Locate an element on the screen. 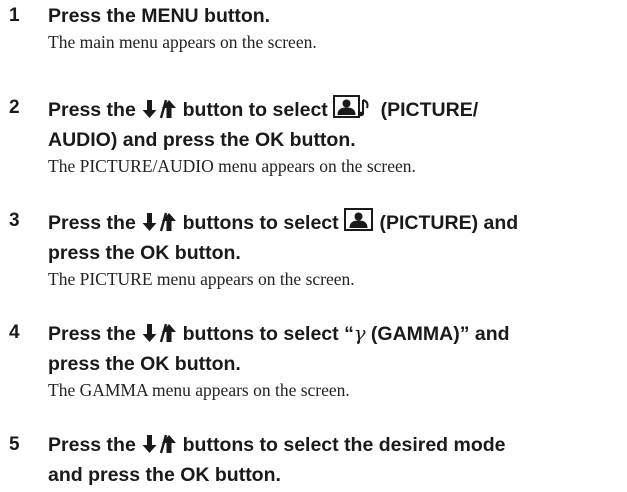  step-result: The main menu appears on the screen. is located at coordinates (182, 42).